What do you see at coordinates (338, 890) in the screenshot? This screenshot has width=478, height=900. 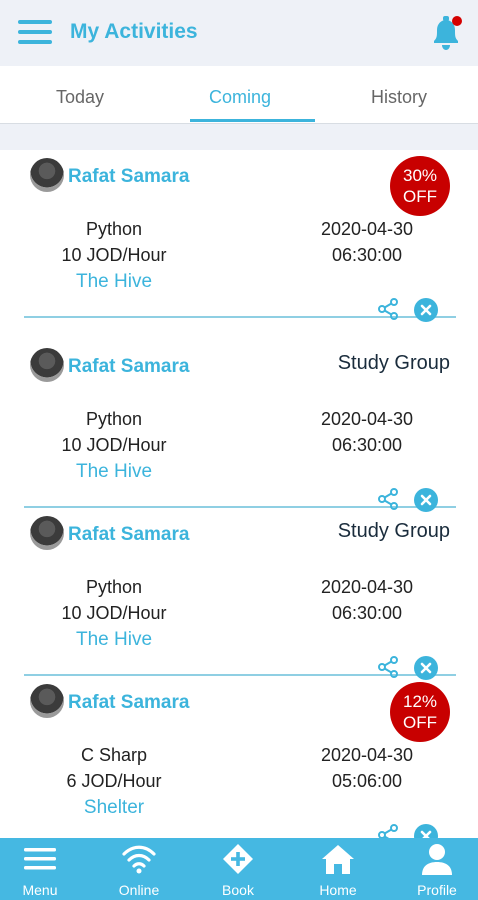 I see `nav-home-label: Home` at bounding box center [338, 890].